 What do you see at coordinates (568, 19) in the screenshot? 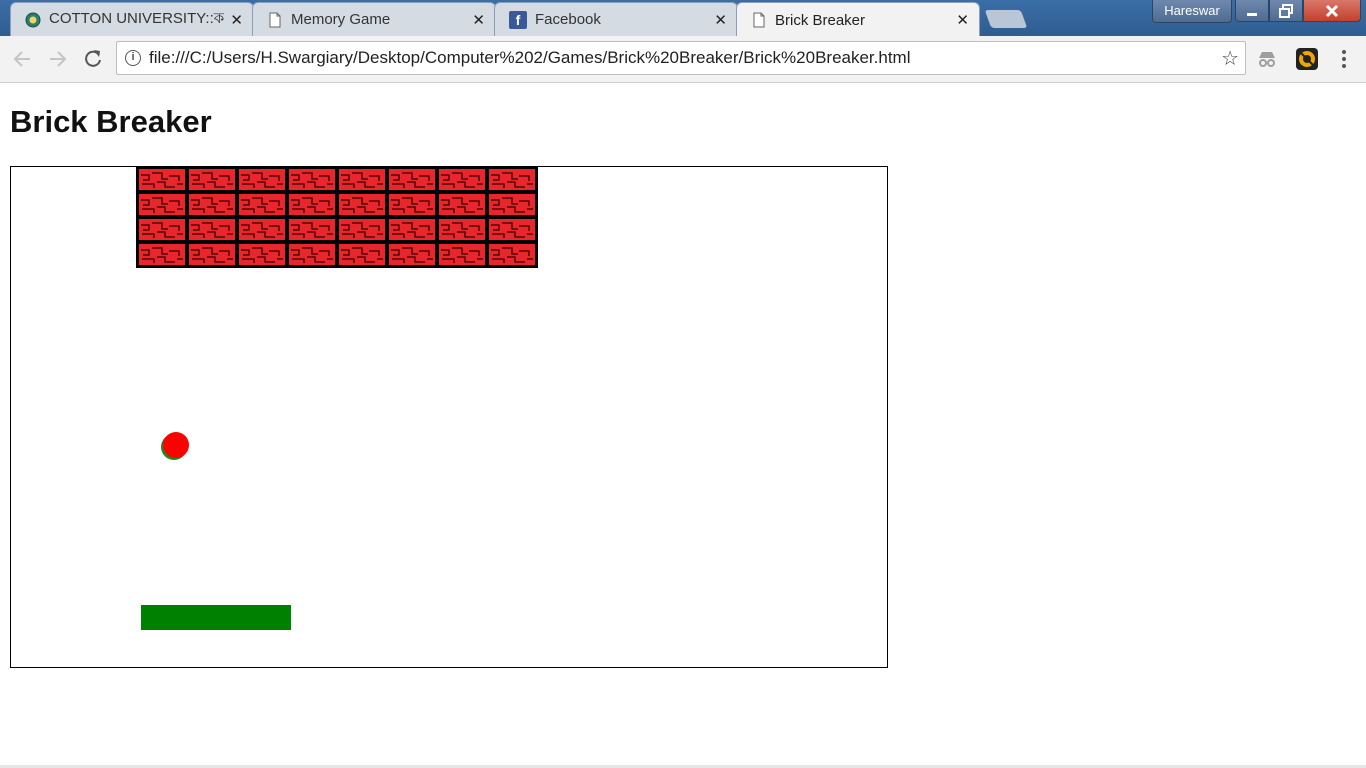
I see `tab-label: Facebook` at bounding box center [568, 19].